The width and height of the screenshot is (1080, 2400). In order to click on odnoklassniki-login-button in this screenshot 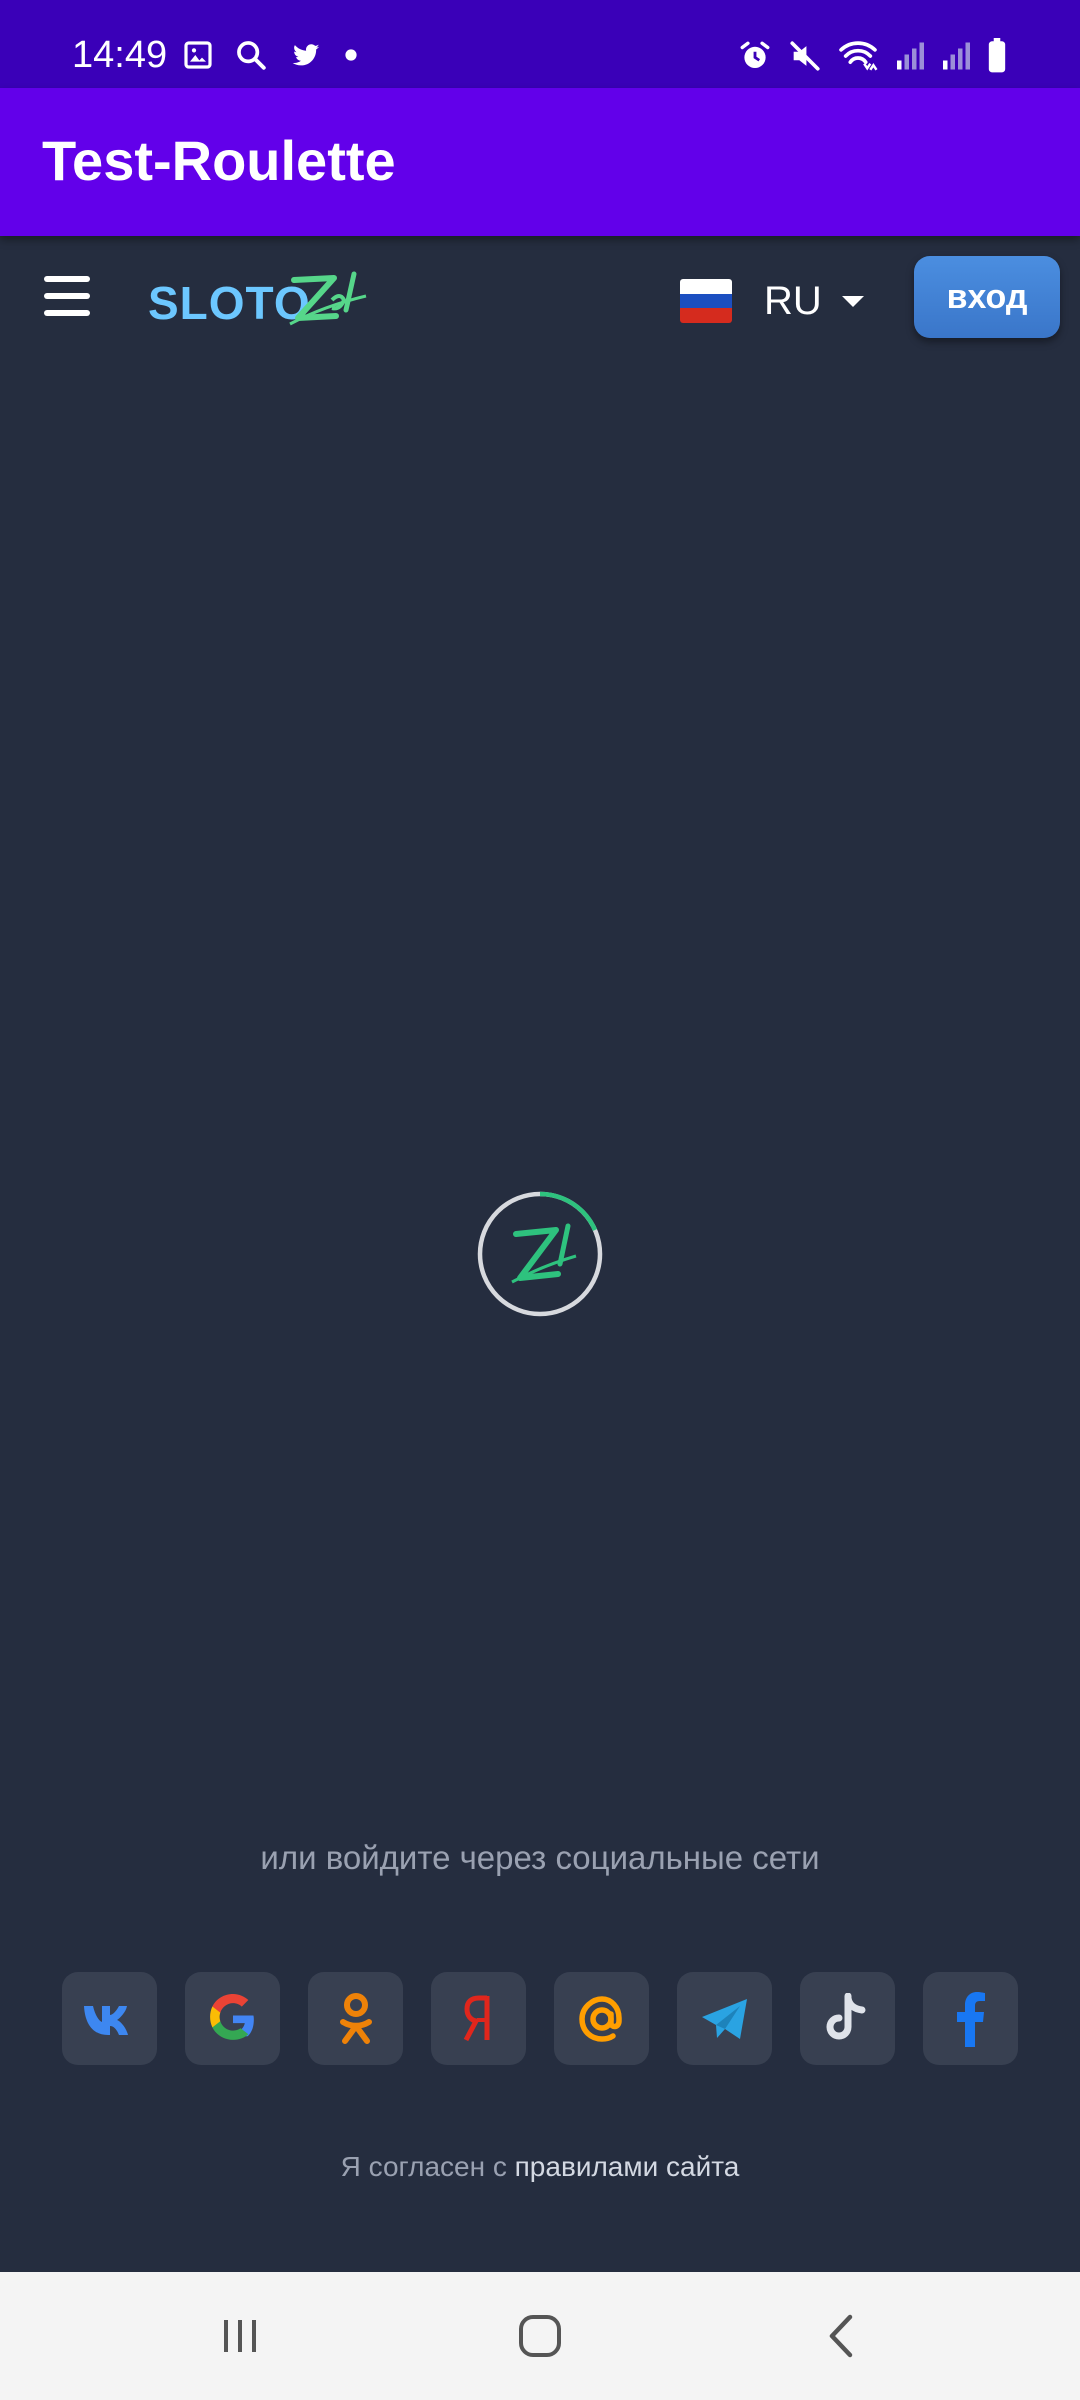, I will do `click(355, 2018)`.